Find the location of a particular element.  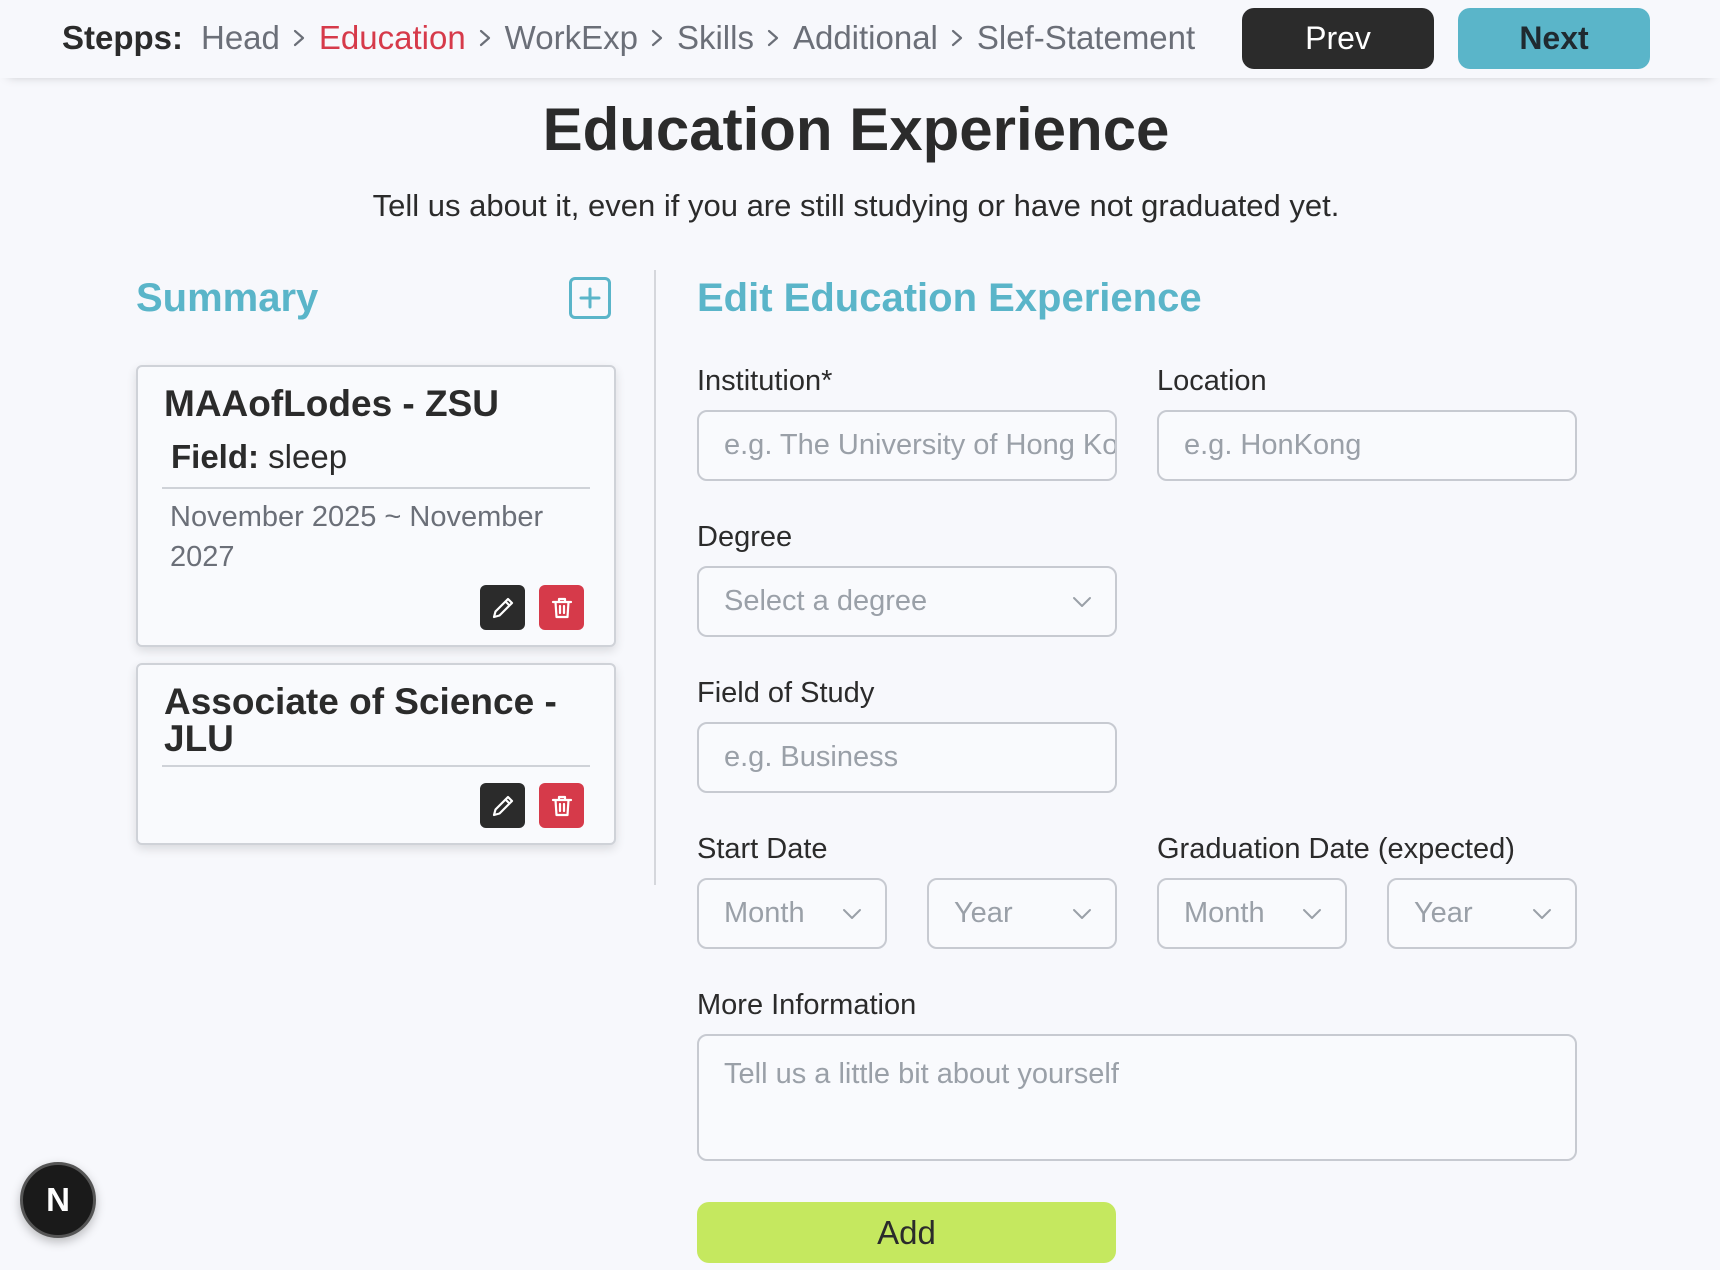

more-info-label: More Information is located at coordinates (807, 1005).